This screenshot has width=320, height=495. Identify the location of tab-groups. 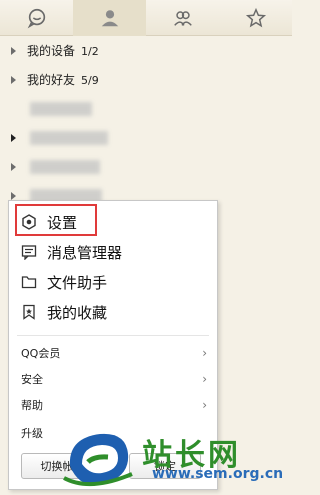
(182, 18).